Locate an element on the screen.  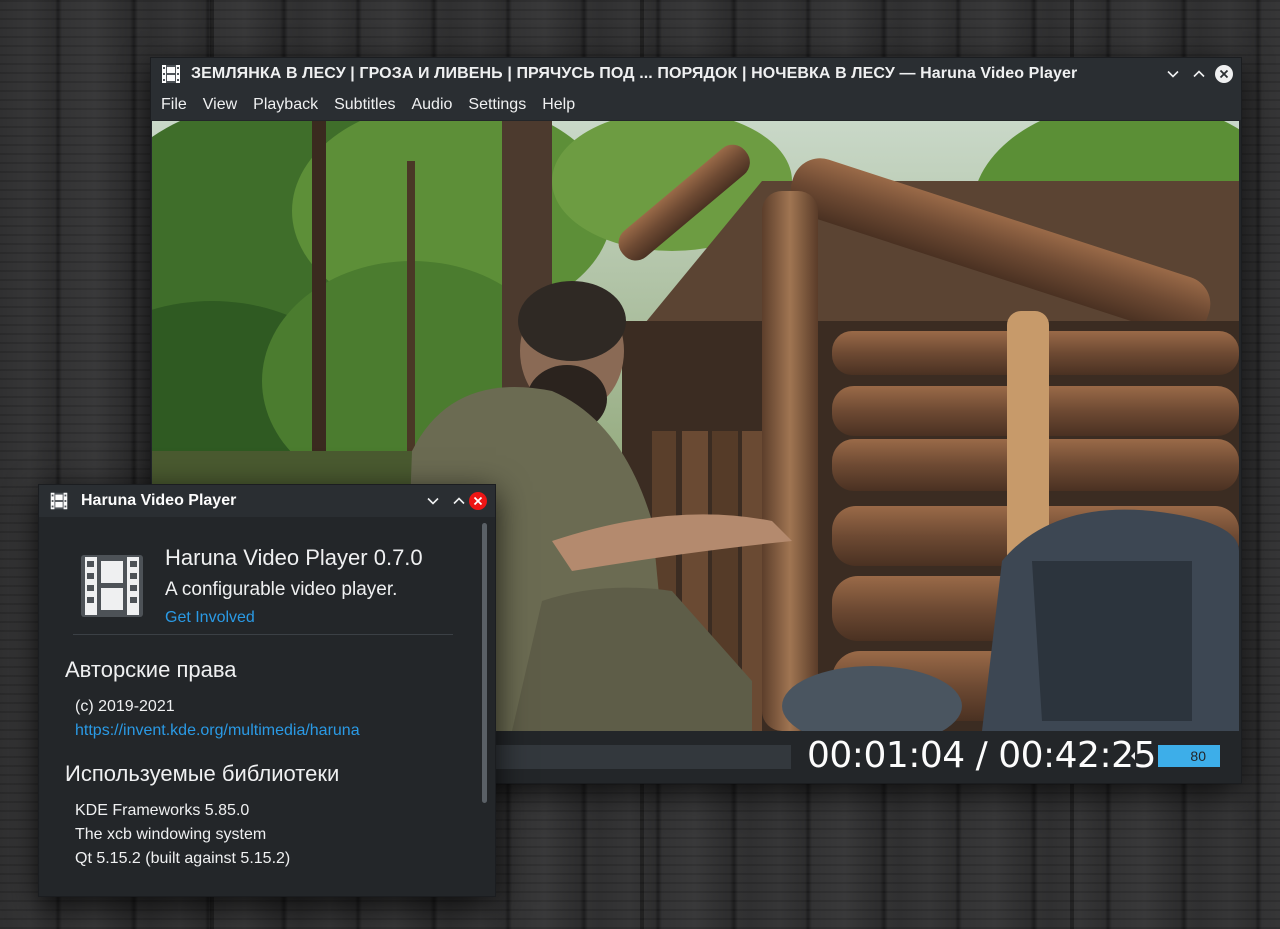
libraries-heading: Используемые библиотеки is located at coordinates (202, 773).